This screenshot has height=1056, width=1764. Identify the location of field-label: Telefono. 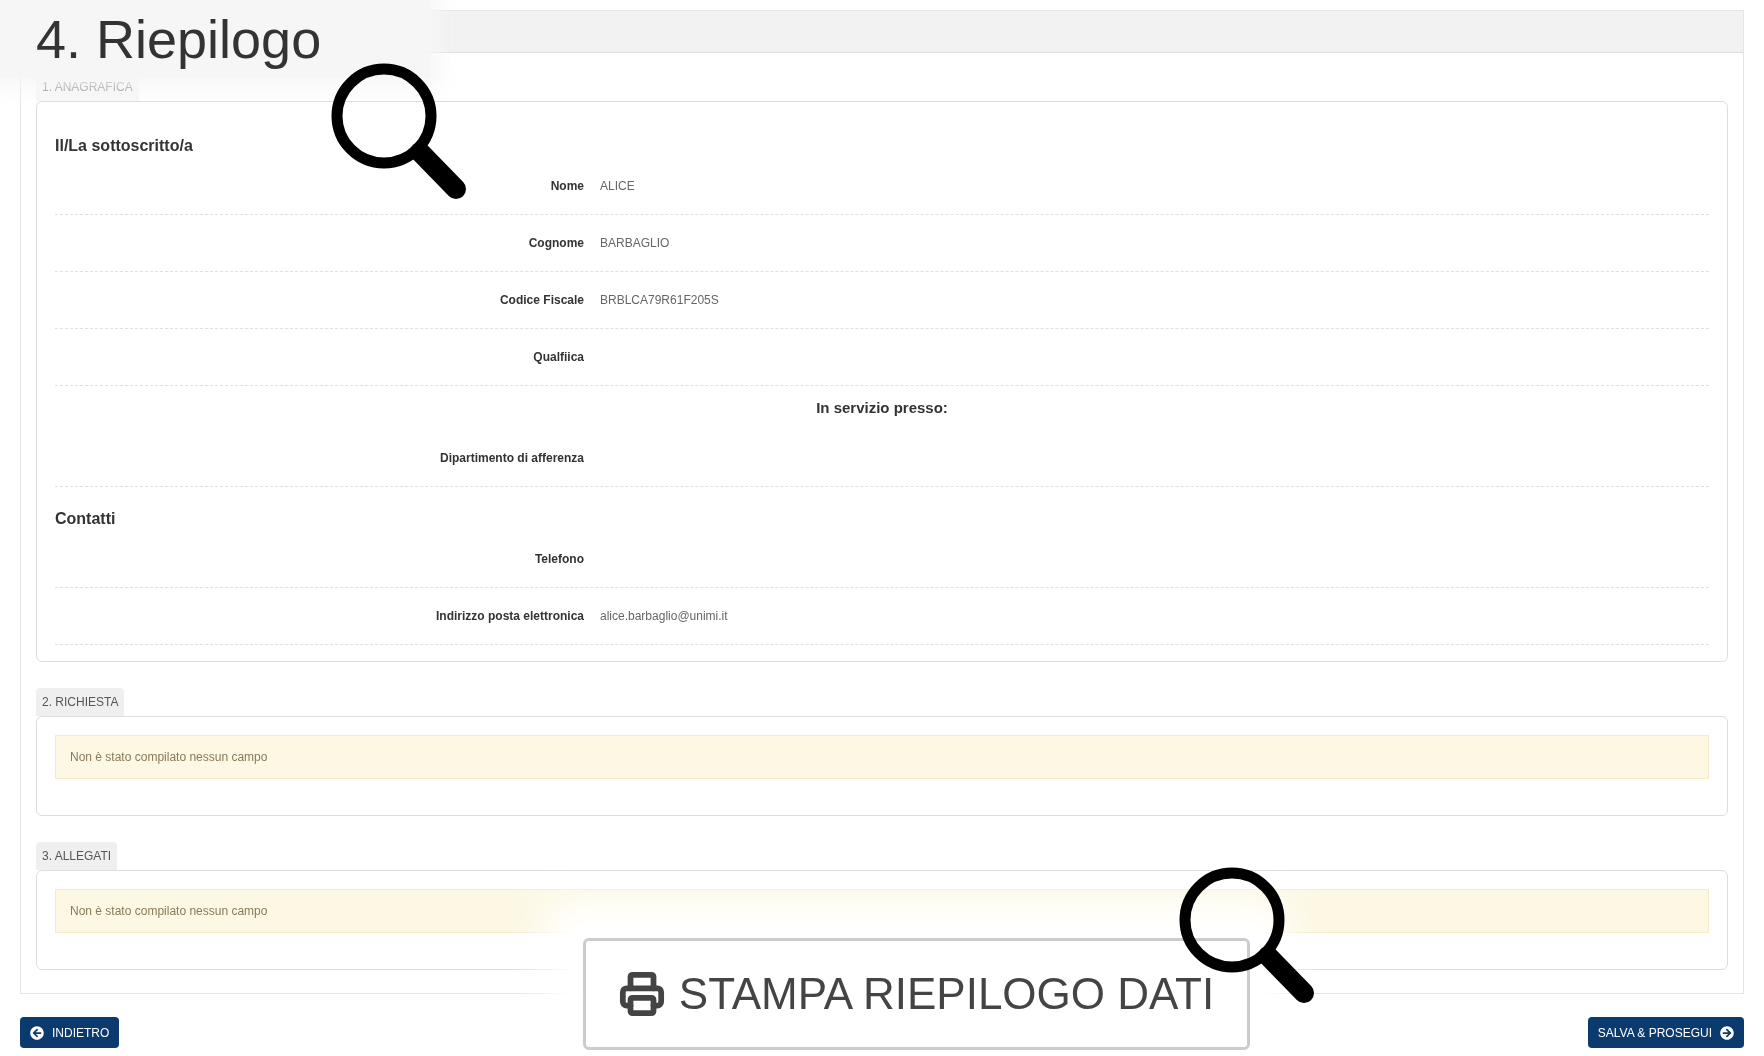
(559, 559).